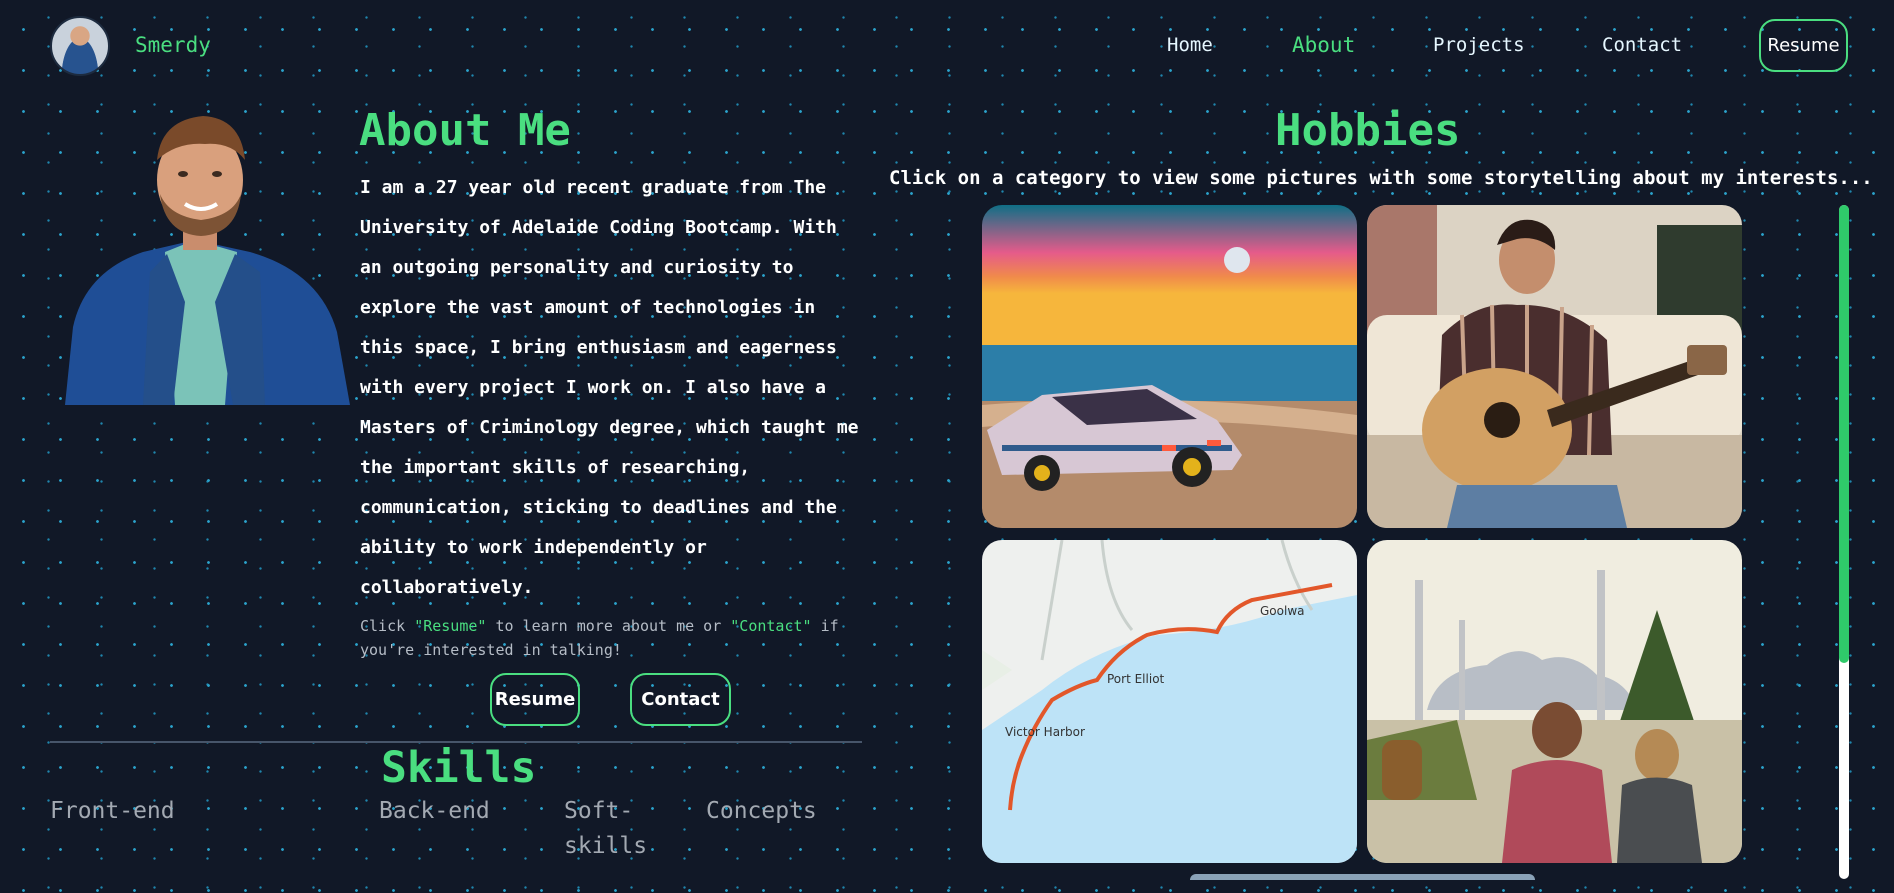 The image size is (1894, 893). I want to click on nav-projects-link: Projects, so click(1479, 45).